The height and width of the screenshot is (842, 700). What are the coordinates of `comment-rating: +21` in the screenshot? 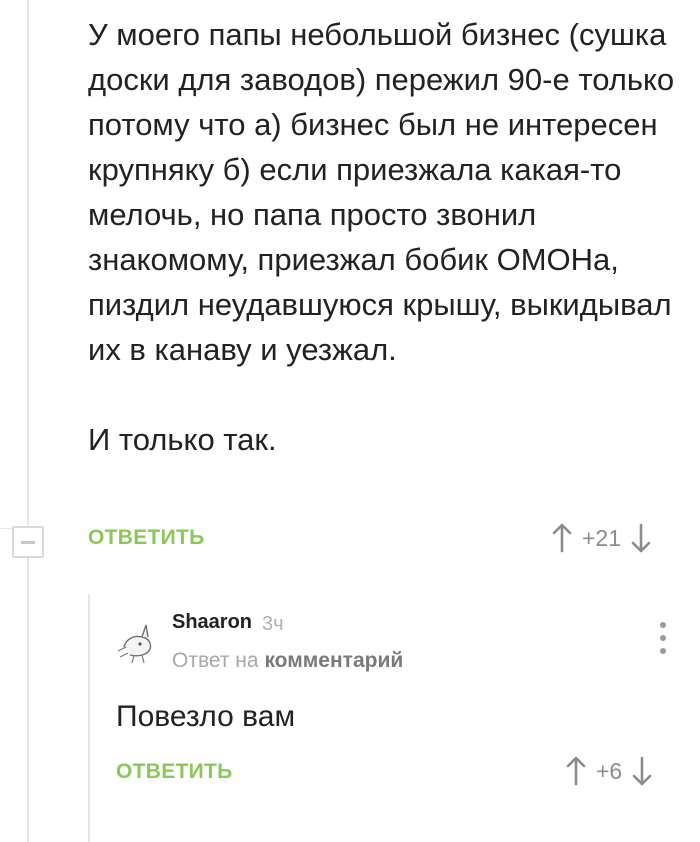 It's located at (602, 537).